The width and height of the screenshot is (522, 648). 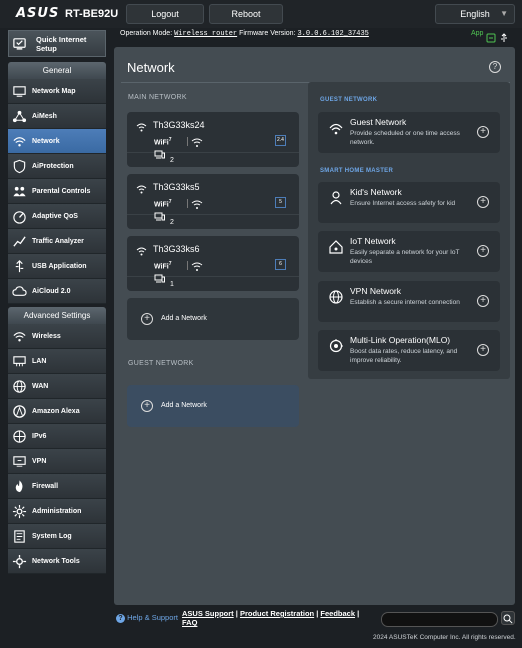 I want to click on language-value: English, so click(x=475, y=14).